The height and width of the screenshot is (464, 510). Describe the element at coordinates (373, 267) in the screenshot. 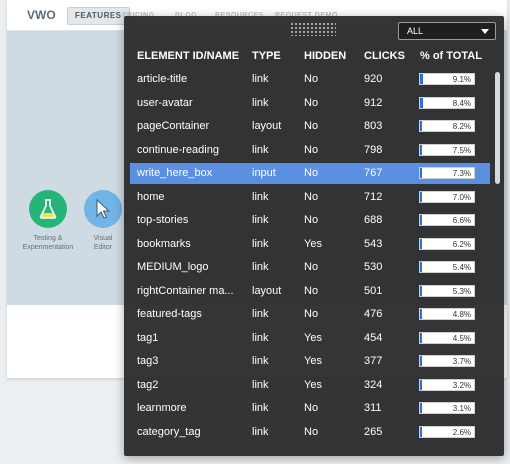

I see `cell-clicks: 530` at that location.